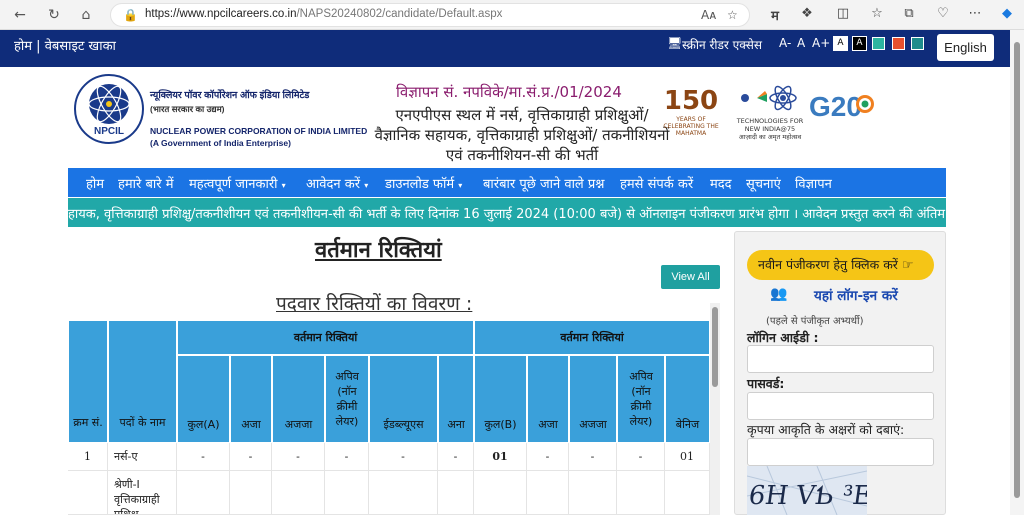 This screenshot has width=1024, height=515. I want to click on read-aloud-icon: Aᴀ, so click(708, 15).